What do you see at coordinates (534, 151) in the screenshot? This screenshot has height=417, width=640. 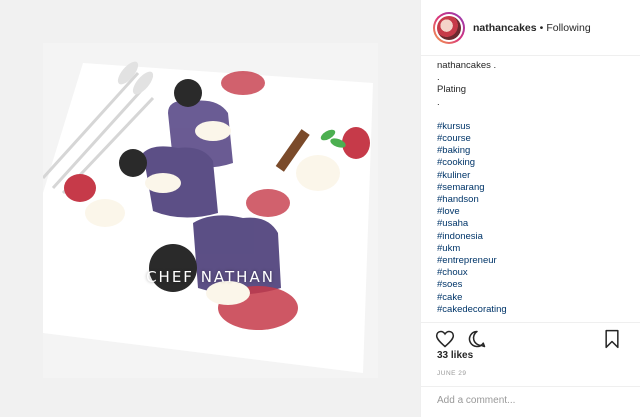 I see `hashtag-link: #baking` at bounding box center [534, 151].